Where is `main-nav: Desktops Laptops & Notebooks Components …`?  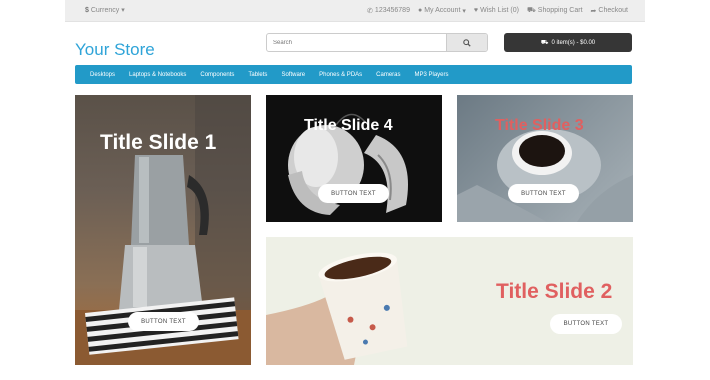
main-nav: Desktops Laptops & Notebooks Components … is located at coordinates (353, 74).